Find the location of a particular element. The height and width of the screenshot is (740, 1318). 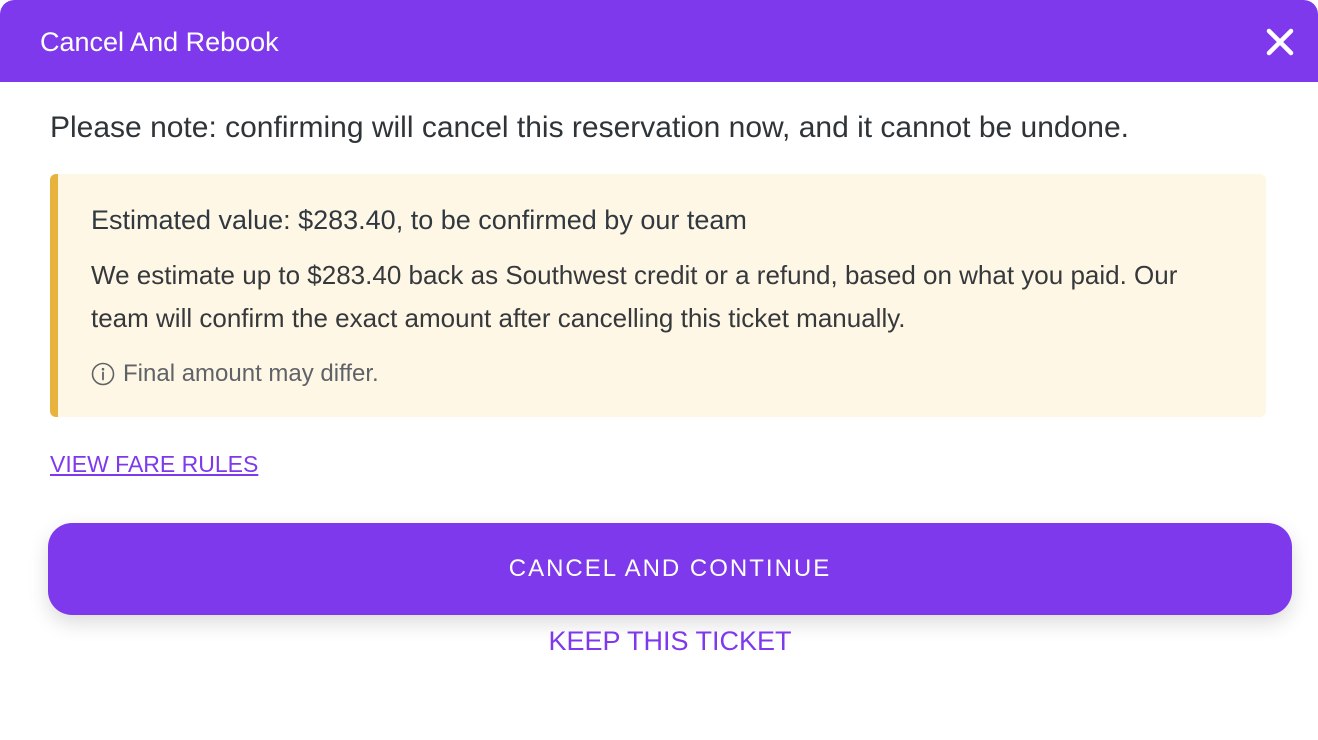

close-icon is located at coordinates (1280, 42).